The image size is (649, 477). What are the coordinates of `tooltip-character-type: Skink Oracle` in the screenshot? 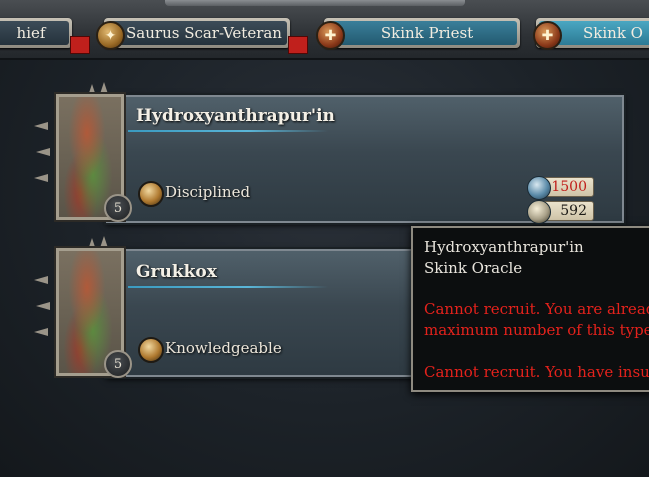 It's located at (473, 268).